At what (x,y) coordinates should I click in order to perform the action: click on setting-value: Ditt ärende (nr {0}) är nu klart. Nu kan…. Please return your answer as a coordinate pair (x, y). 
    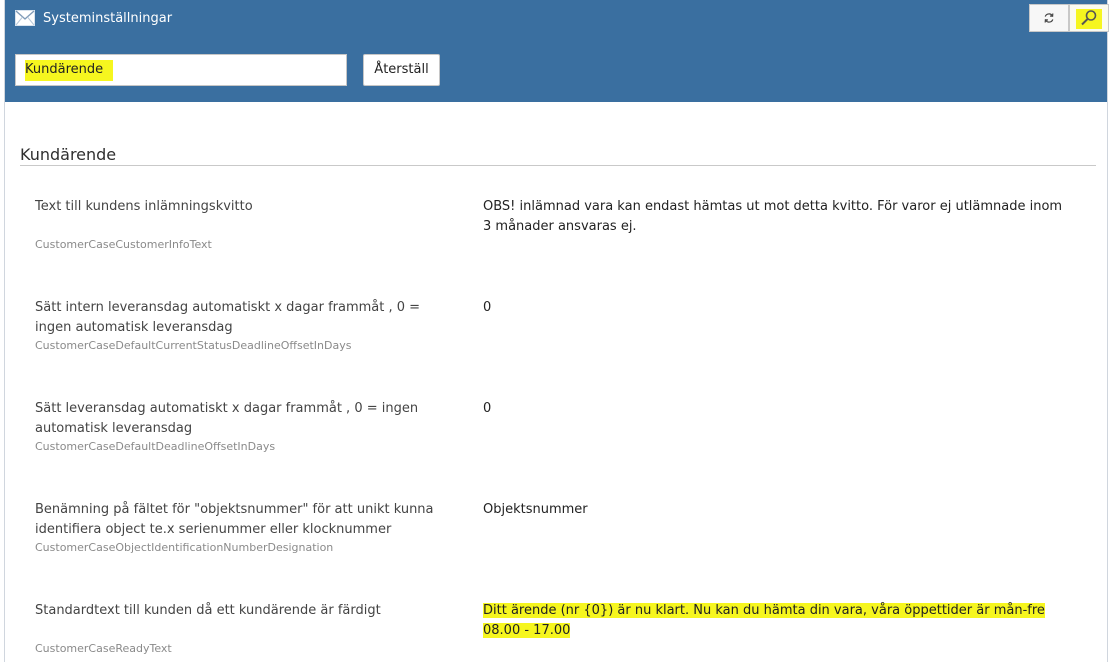
    Looking at the image, I should click on (778, 621).